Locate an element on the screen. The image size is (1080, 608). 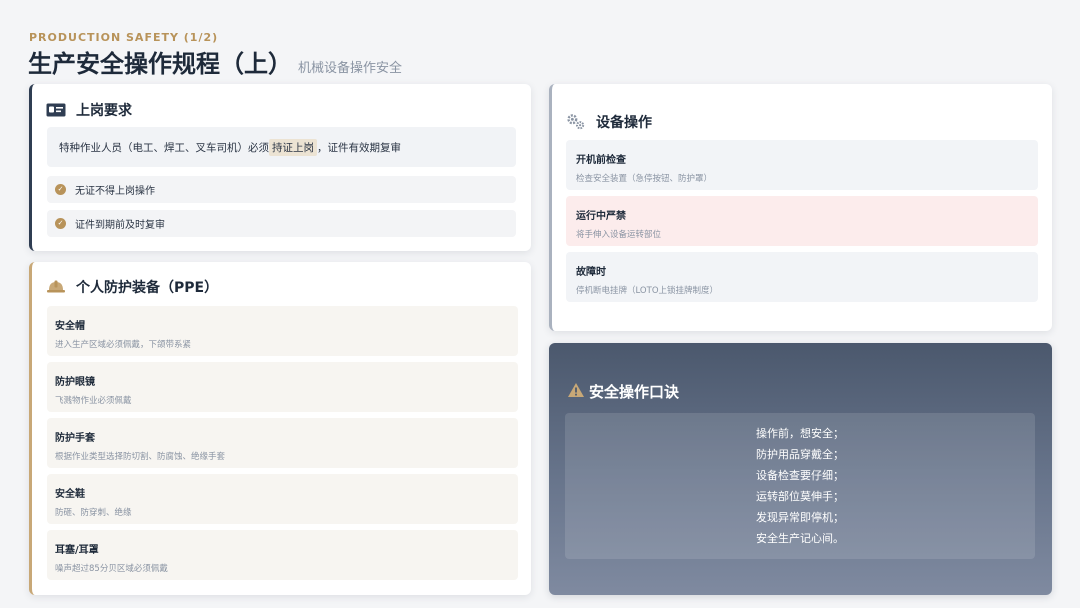
ppe-title: 个人防护装备（PPE） is located at coordinates (147, 288).